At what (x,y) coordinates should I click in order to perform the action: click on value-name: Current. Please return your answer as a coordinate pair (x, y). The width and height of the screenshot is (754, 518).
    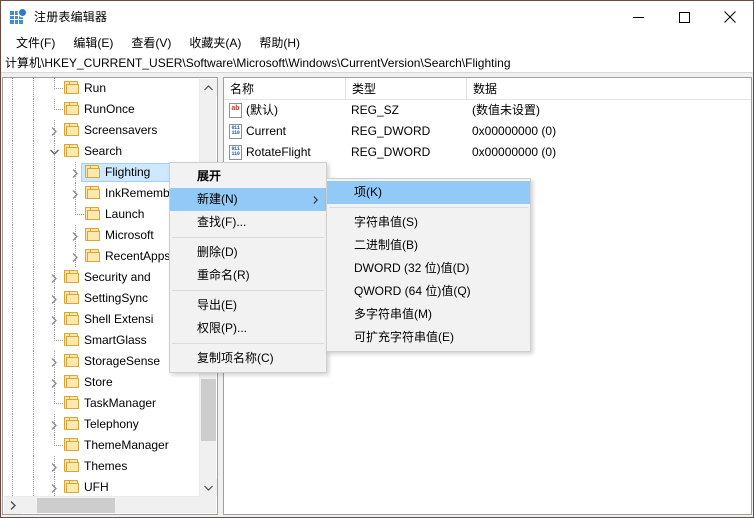
    Looking at the image, I should click on (266, 131).